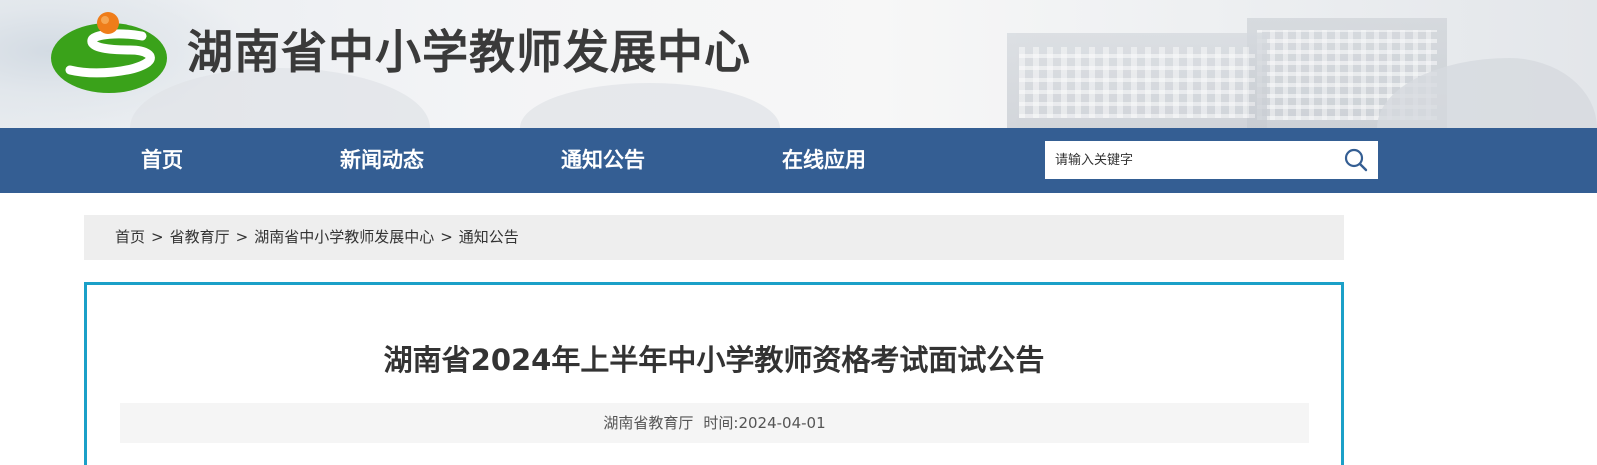 Image resolution: width=1597 pixels, height=465 pixels. What do you see at coordinates (130, 237) in the screenshot?
I see `breadcrumb-home: 首页` at bounding box center [130, 237].